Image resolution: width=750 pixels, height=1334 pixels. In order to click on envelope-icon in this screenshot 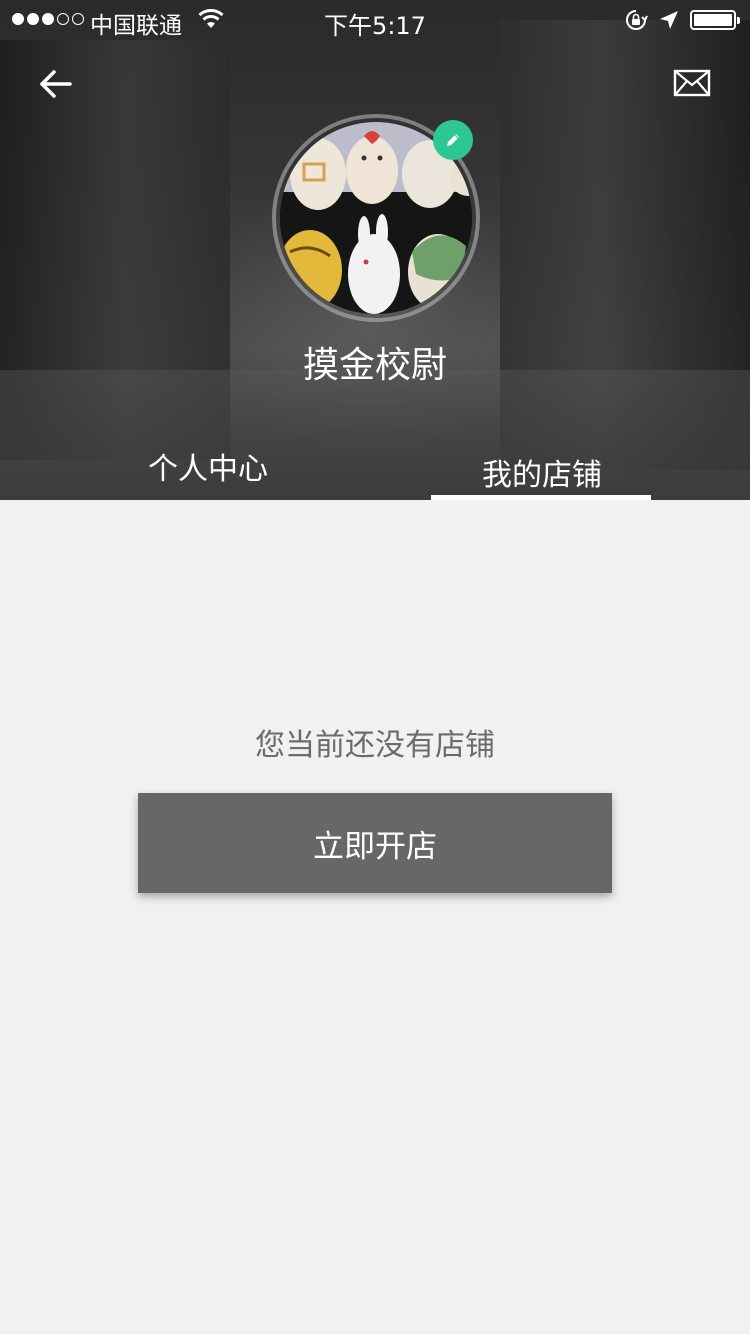, I will do `click(692, 83)`.